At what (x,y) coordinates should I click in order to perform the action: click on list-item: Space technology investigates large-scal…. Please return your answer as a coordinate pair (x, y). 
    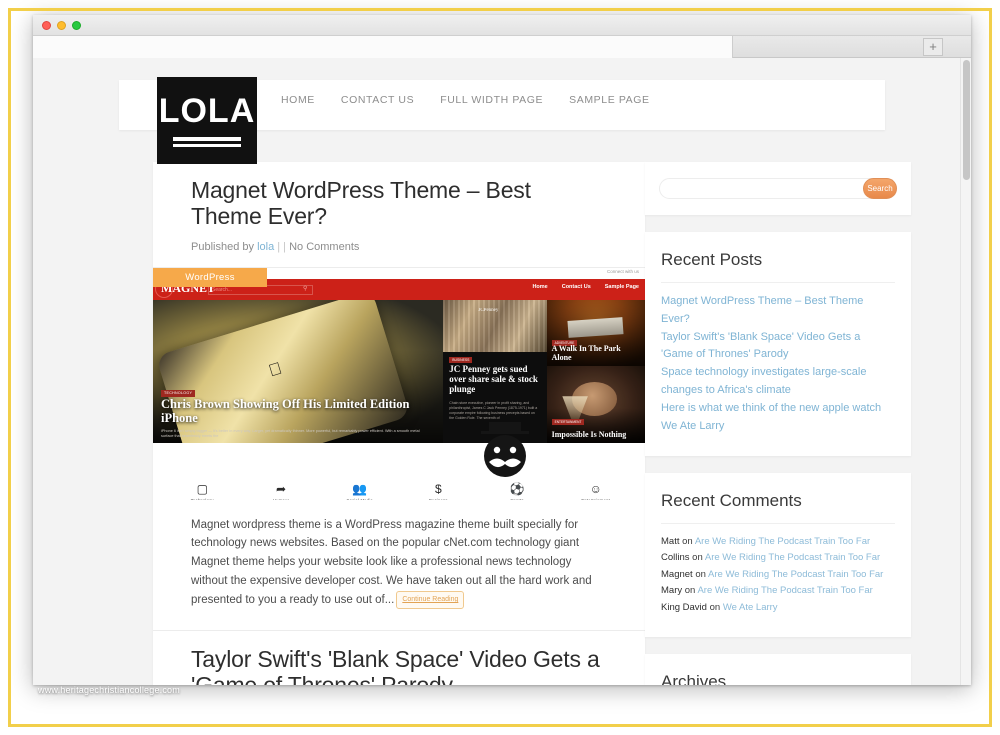
    Looking at the image, I should click on (778, 382).